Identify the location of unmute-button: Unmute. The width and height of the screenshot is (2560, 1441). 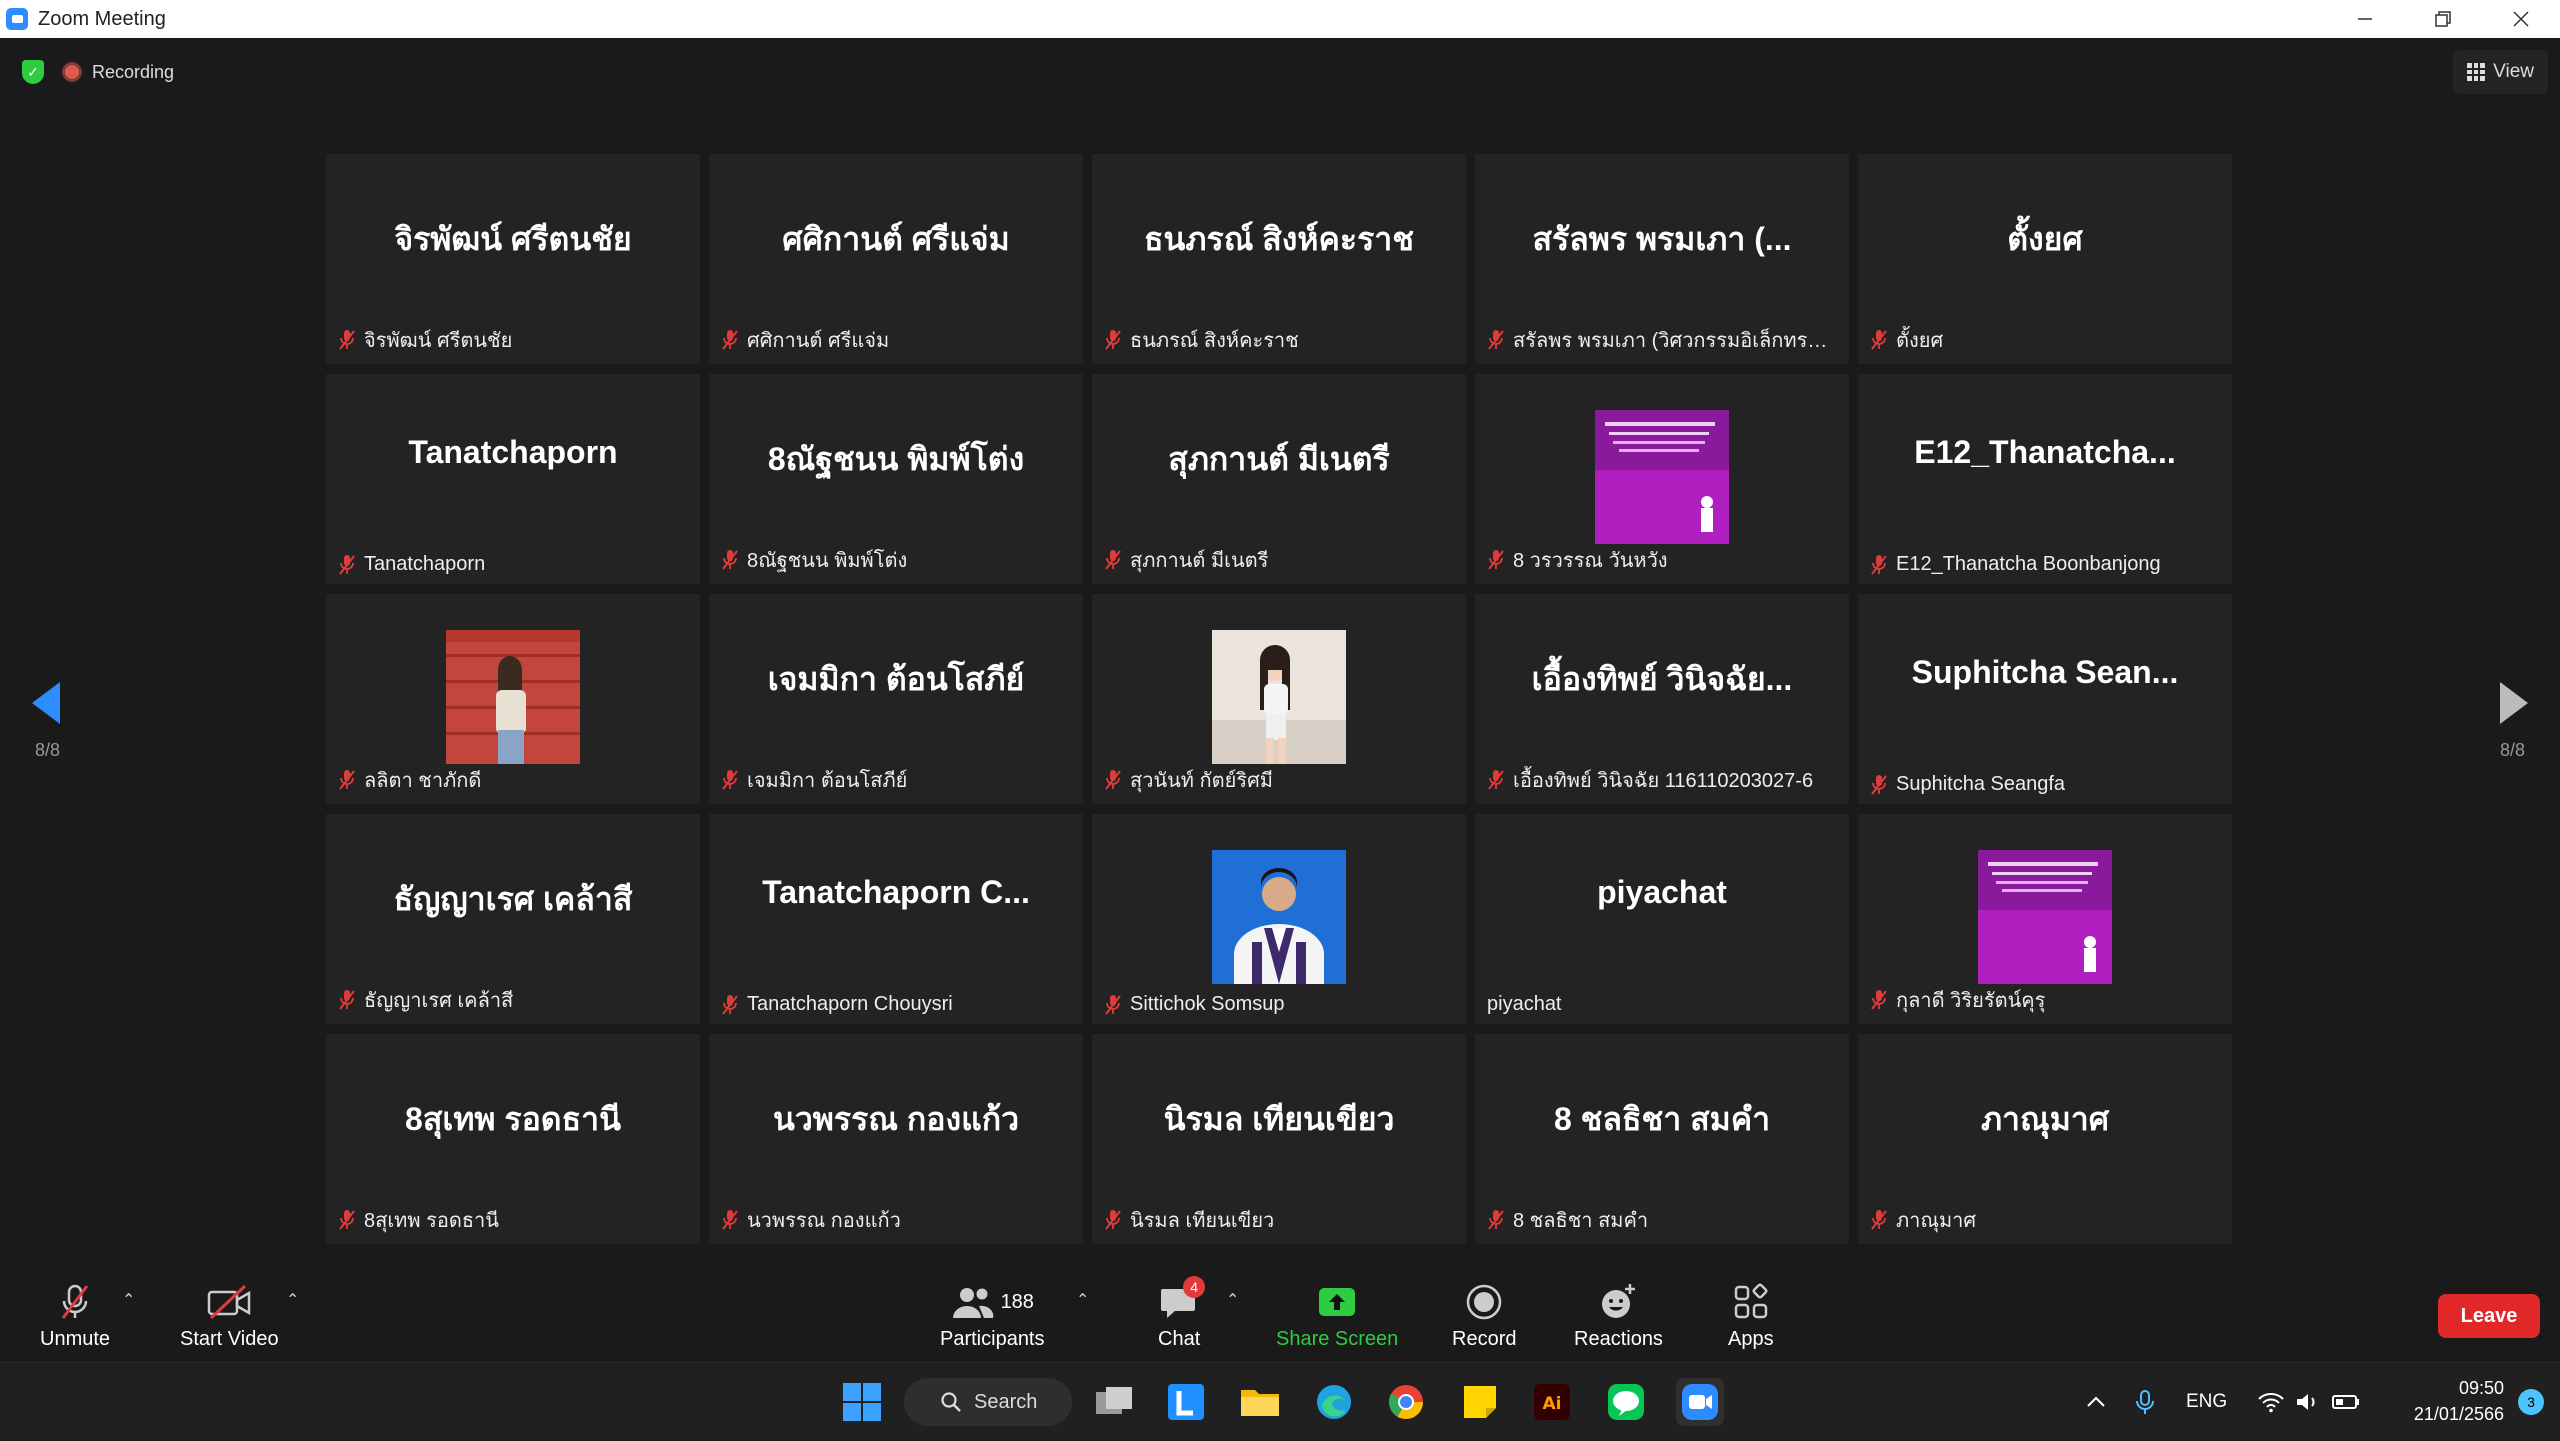
(75, 1315).